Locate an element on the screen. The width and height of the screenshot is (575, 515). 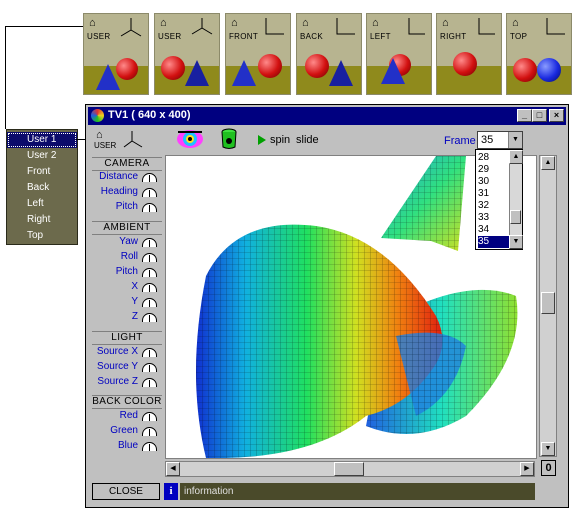
frame-option: 28 is located at coordinates (493, 158).